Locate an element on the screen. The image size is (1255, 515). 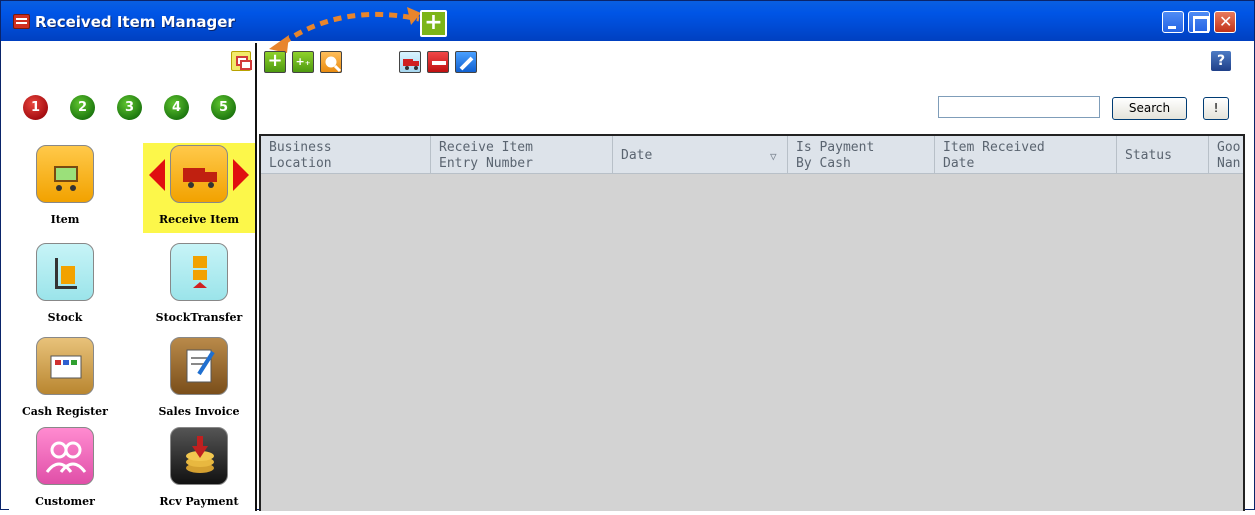
close-button is located at coordinates (1225, 22).